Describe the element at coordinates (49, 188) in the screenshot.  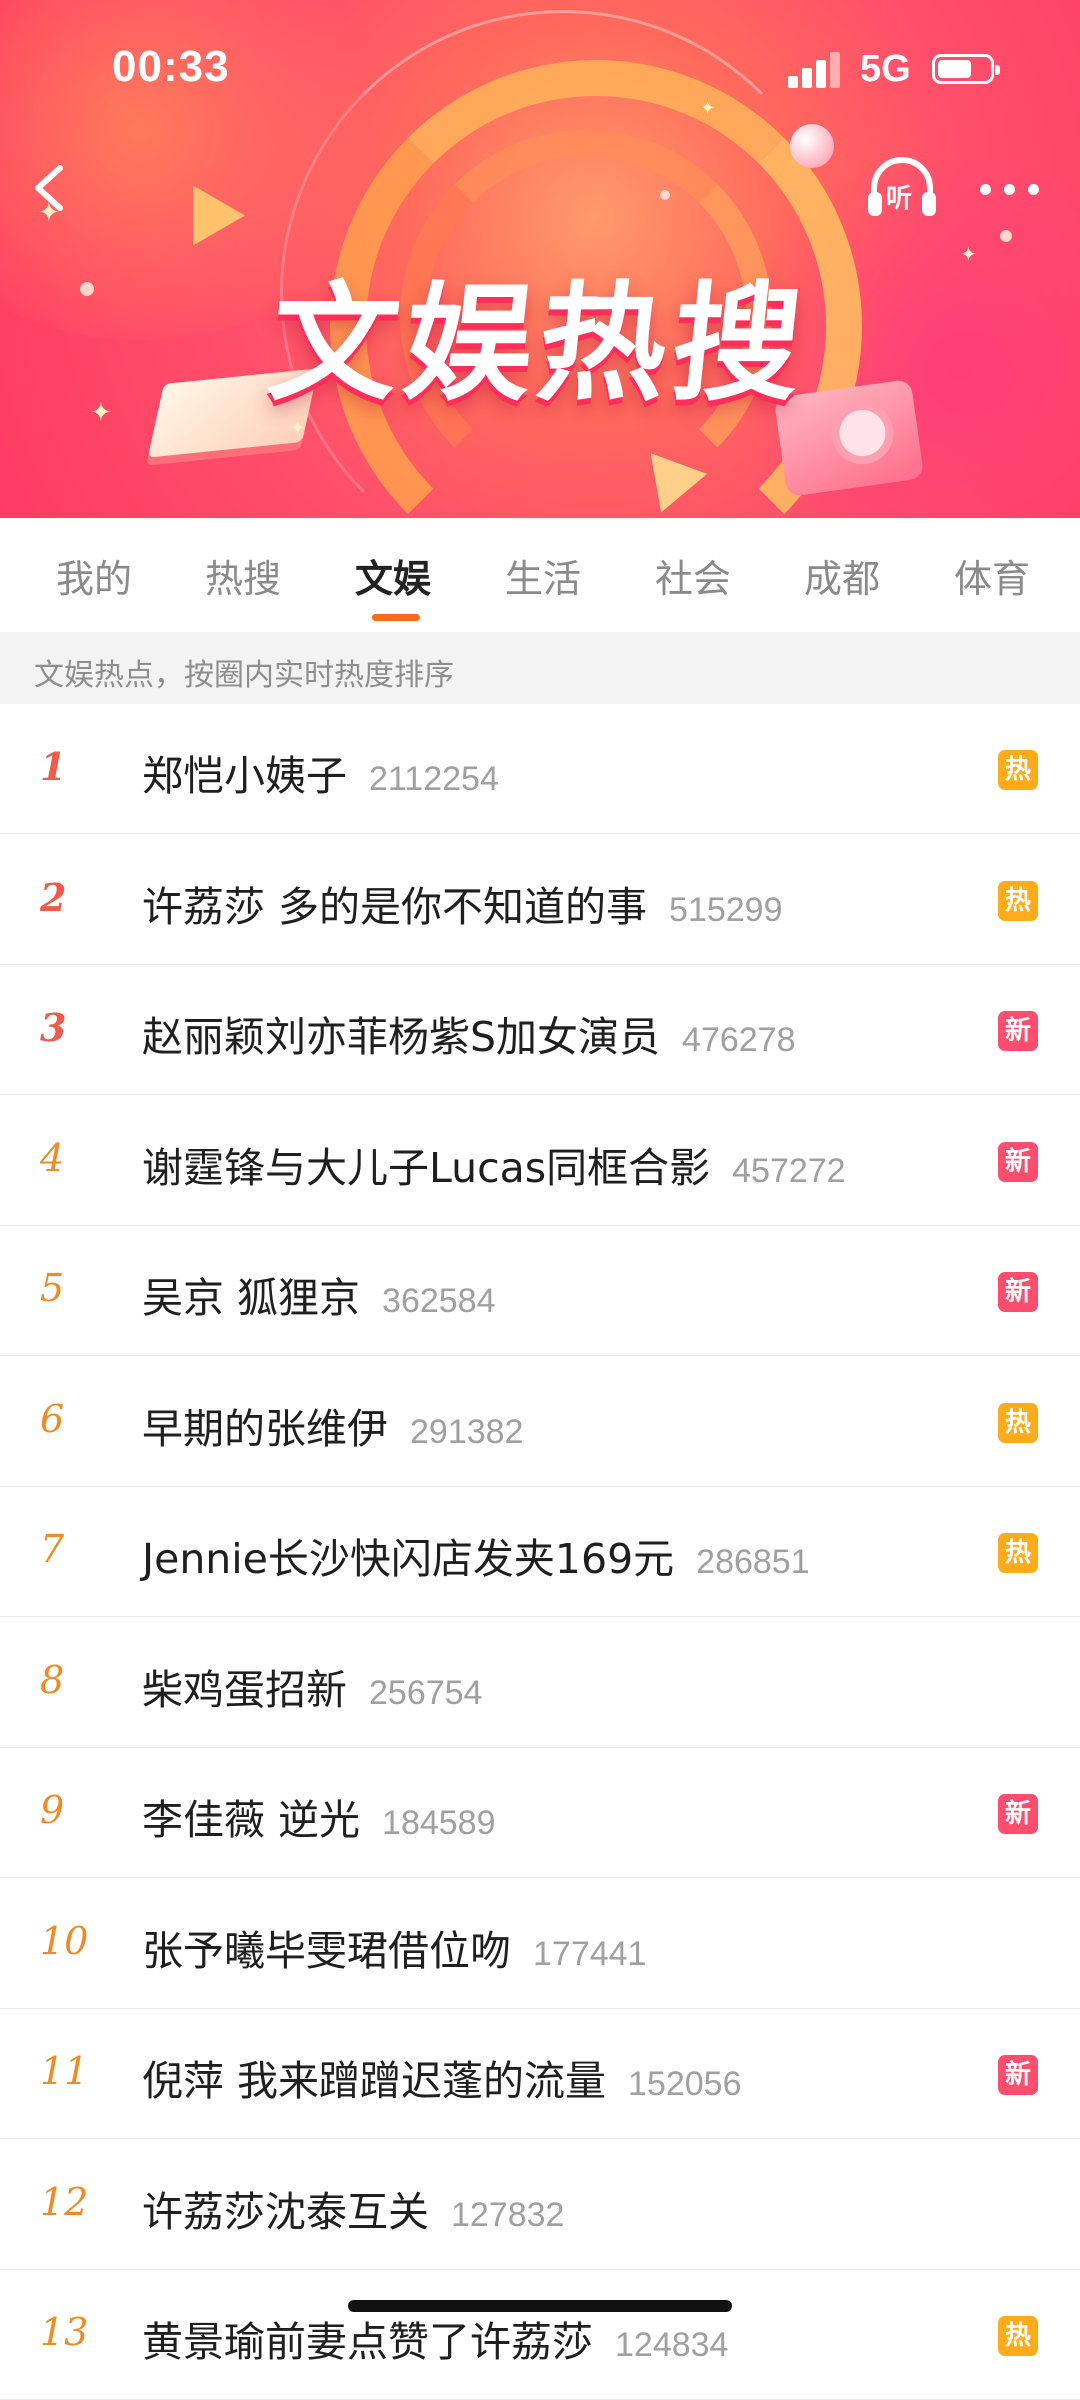
I see `chevron-left-icon` at that location.